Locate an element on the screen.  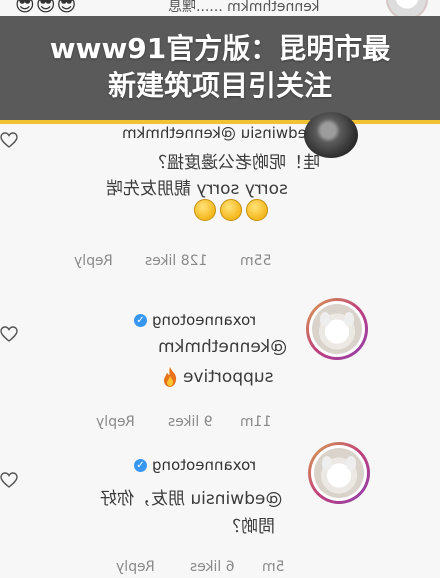
fire-emoji-icon is located at coordinates (170, 377).